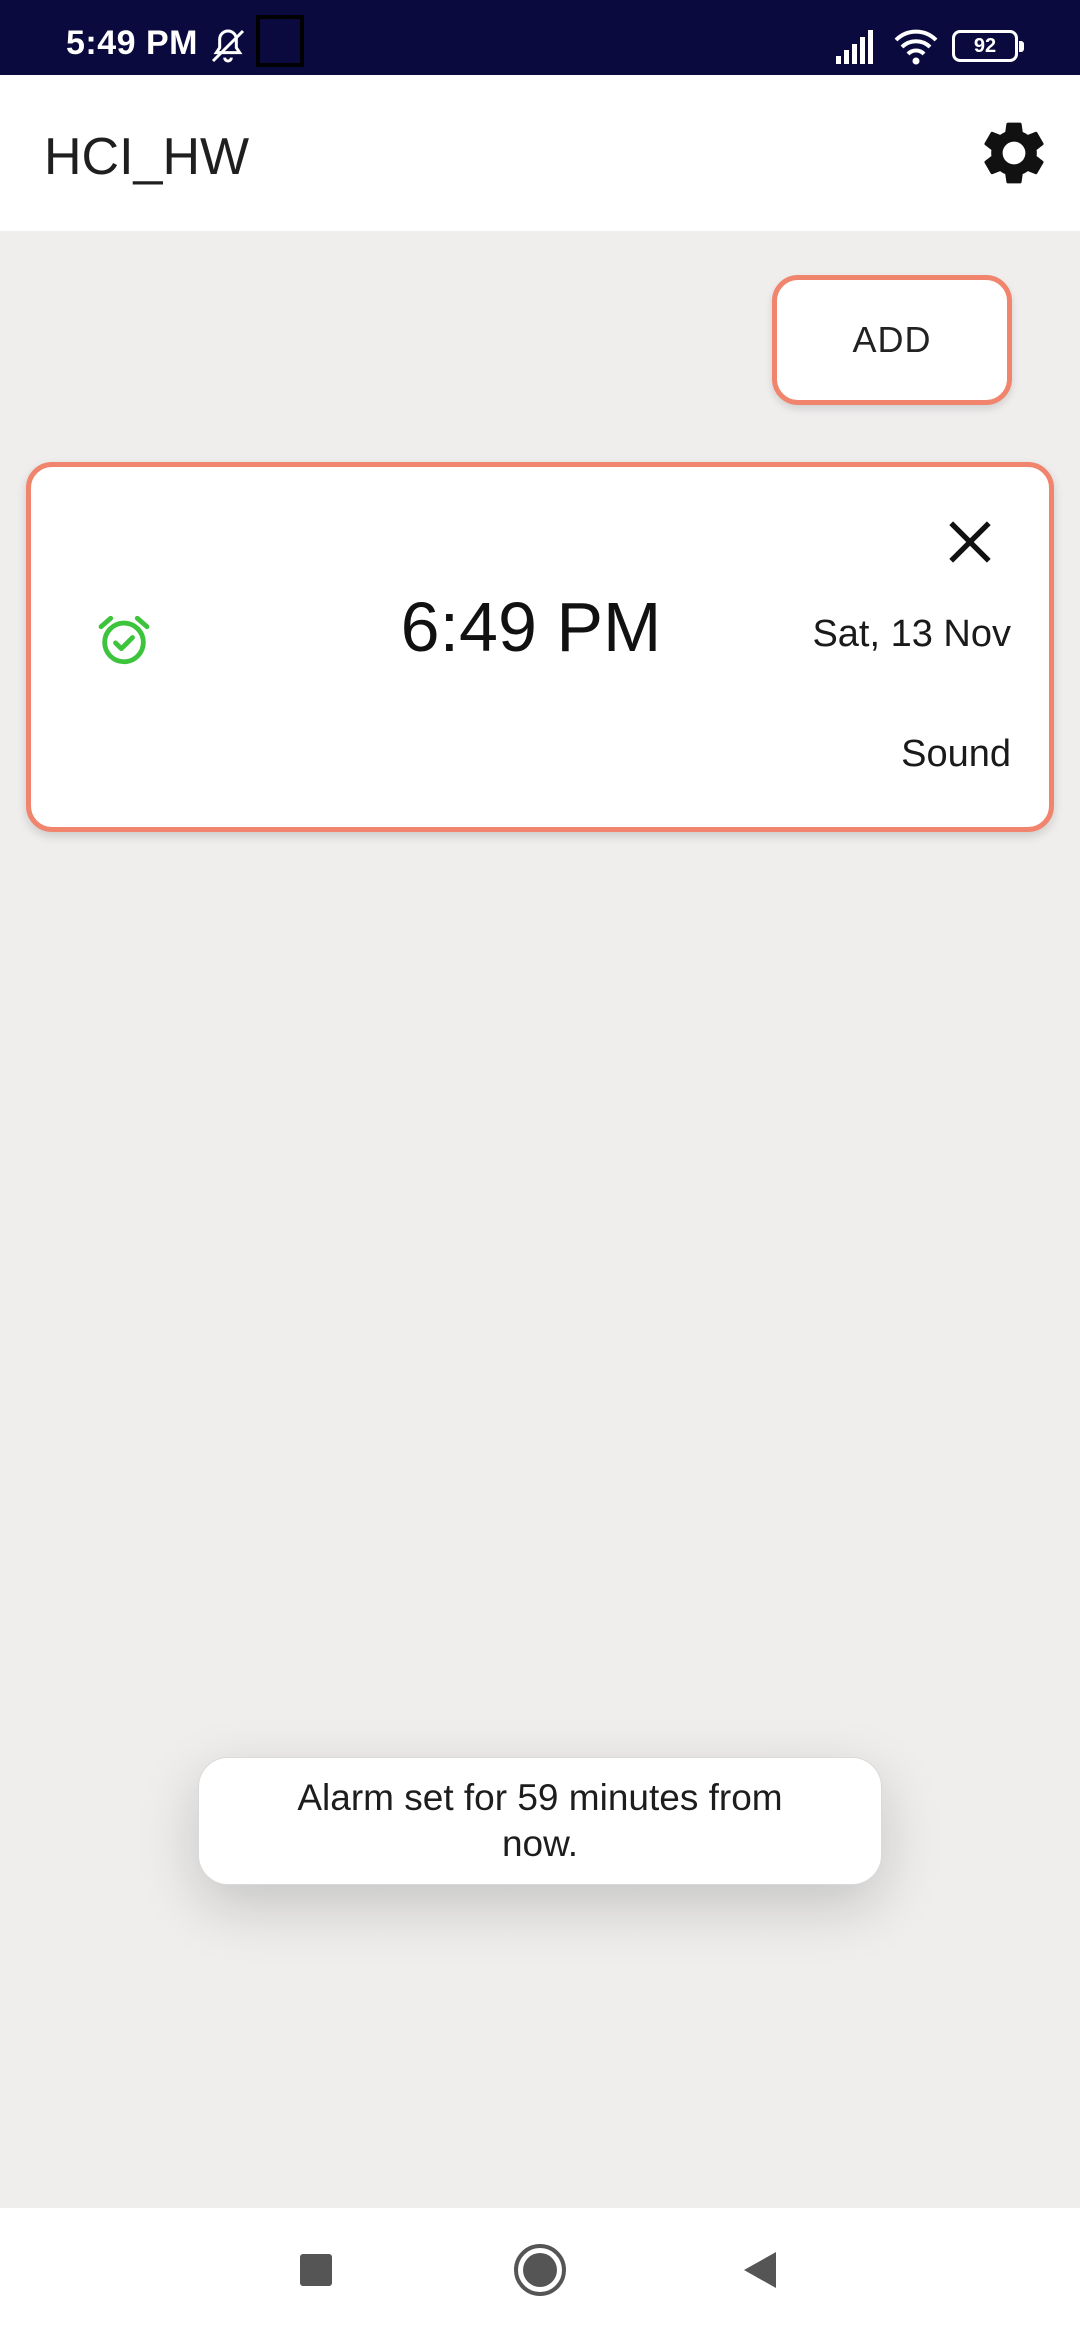 The height and width of the screenshot is (2340, 1080). What do you see at coordinates (985, 45) in the screenshot?
I see `battery-level: 92` at bounding box center [985, 45].